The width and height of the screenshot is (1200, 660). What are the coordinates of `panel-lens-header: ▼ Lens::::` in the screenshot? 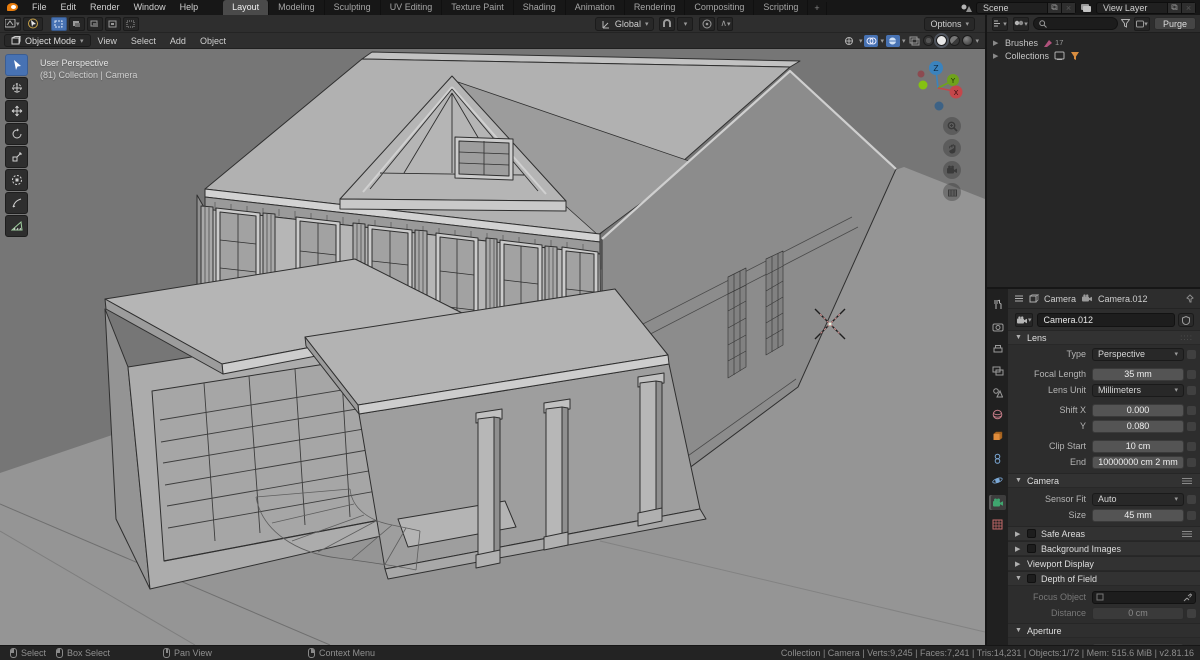 It's located at (1104, 337).